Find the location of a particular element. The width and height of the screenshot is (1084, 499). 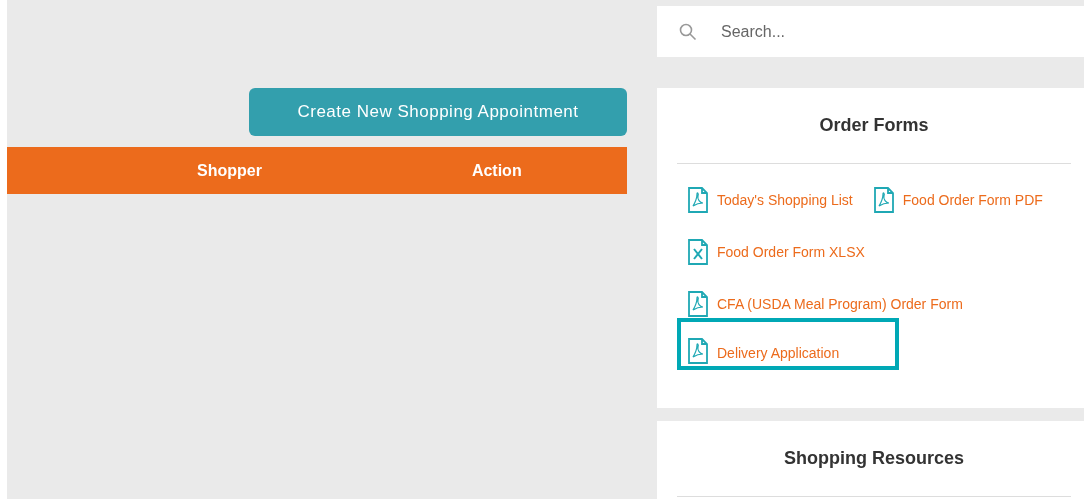

column-header: Shopper is located at coordinates (229, 170).